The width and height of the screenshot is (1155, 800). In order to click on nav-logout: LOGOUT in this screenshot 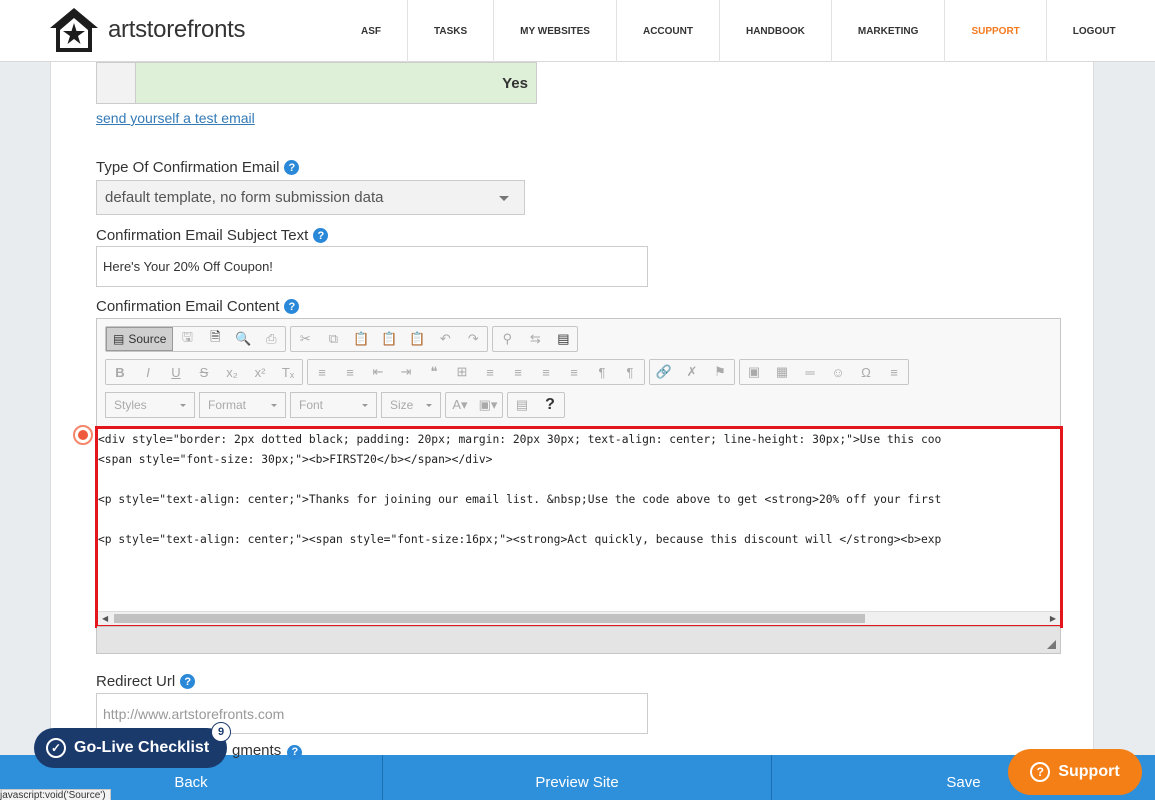, I will do `click(1093, 31)`.